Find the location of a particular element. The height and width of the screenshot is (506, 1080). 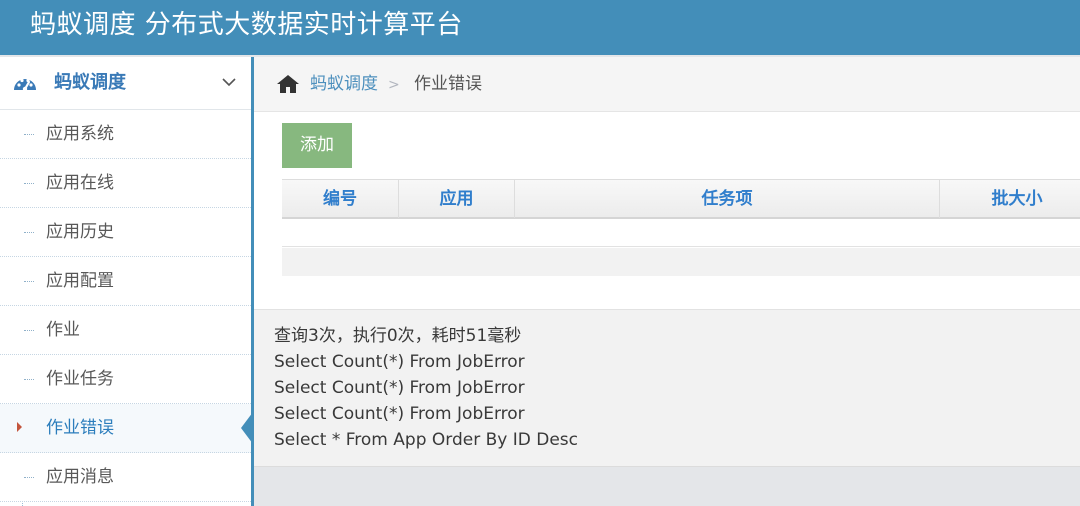

sidebar-item-app-system: 应用系统 is located at coordinates (125, 134).